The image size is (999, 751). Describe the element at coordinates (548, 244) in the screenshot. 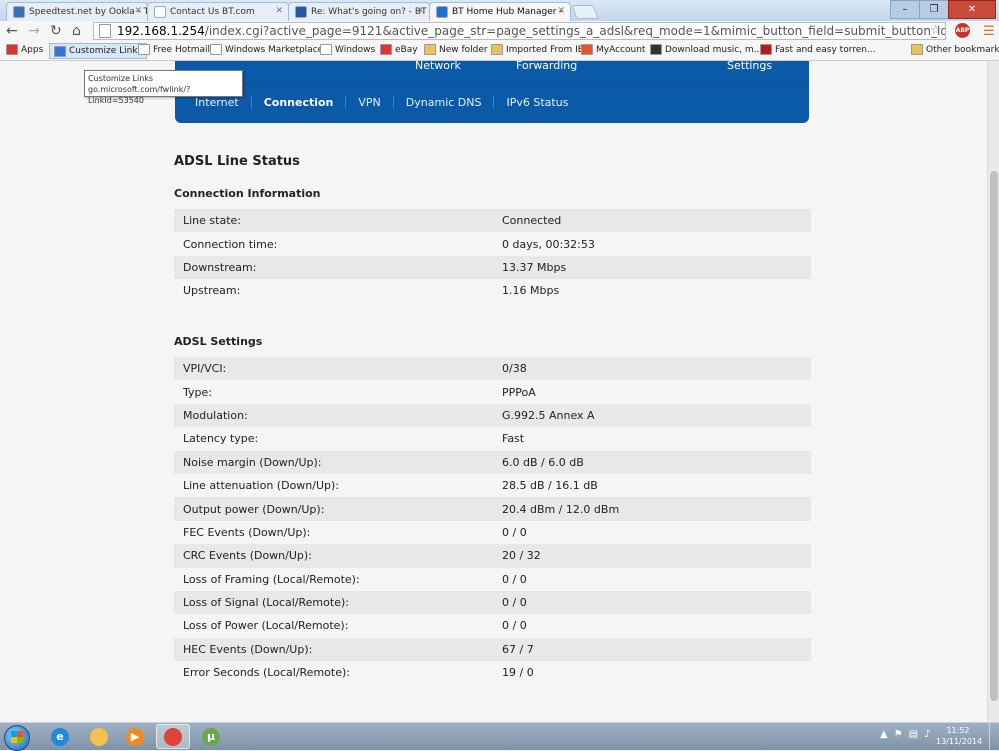

I see `row-value: 0 days, 00:32:53` at that location.